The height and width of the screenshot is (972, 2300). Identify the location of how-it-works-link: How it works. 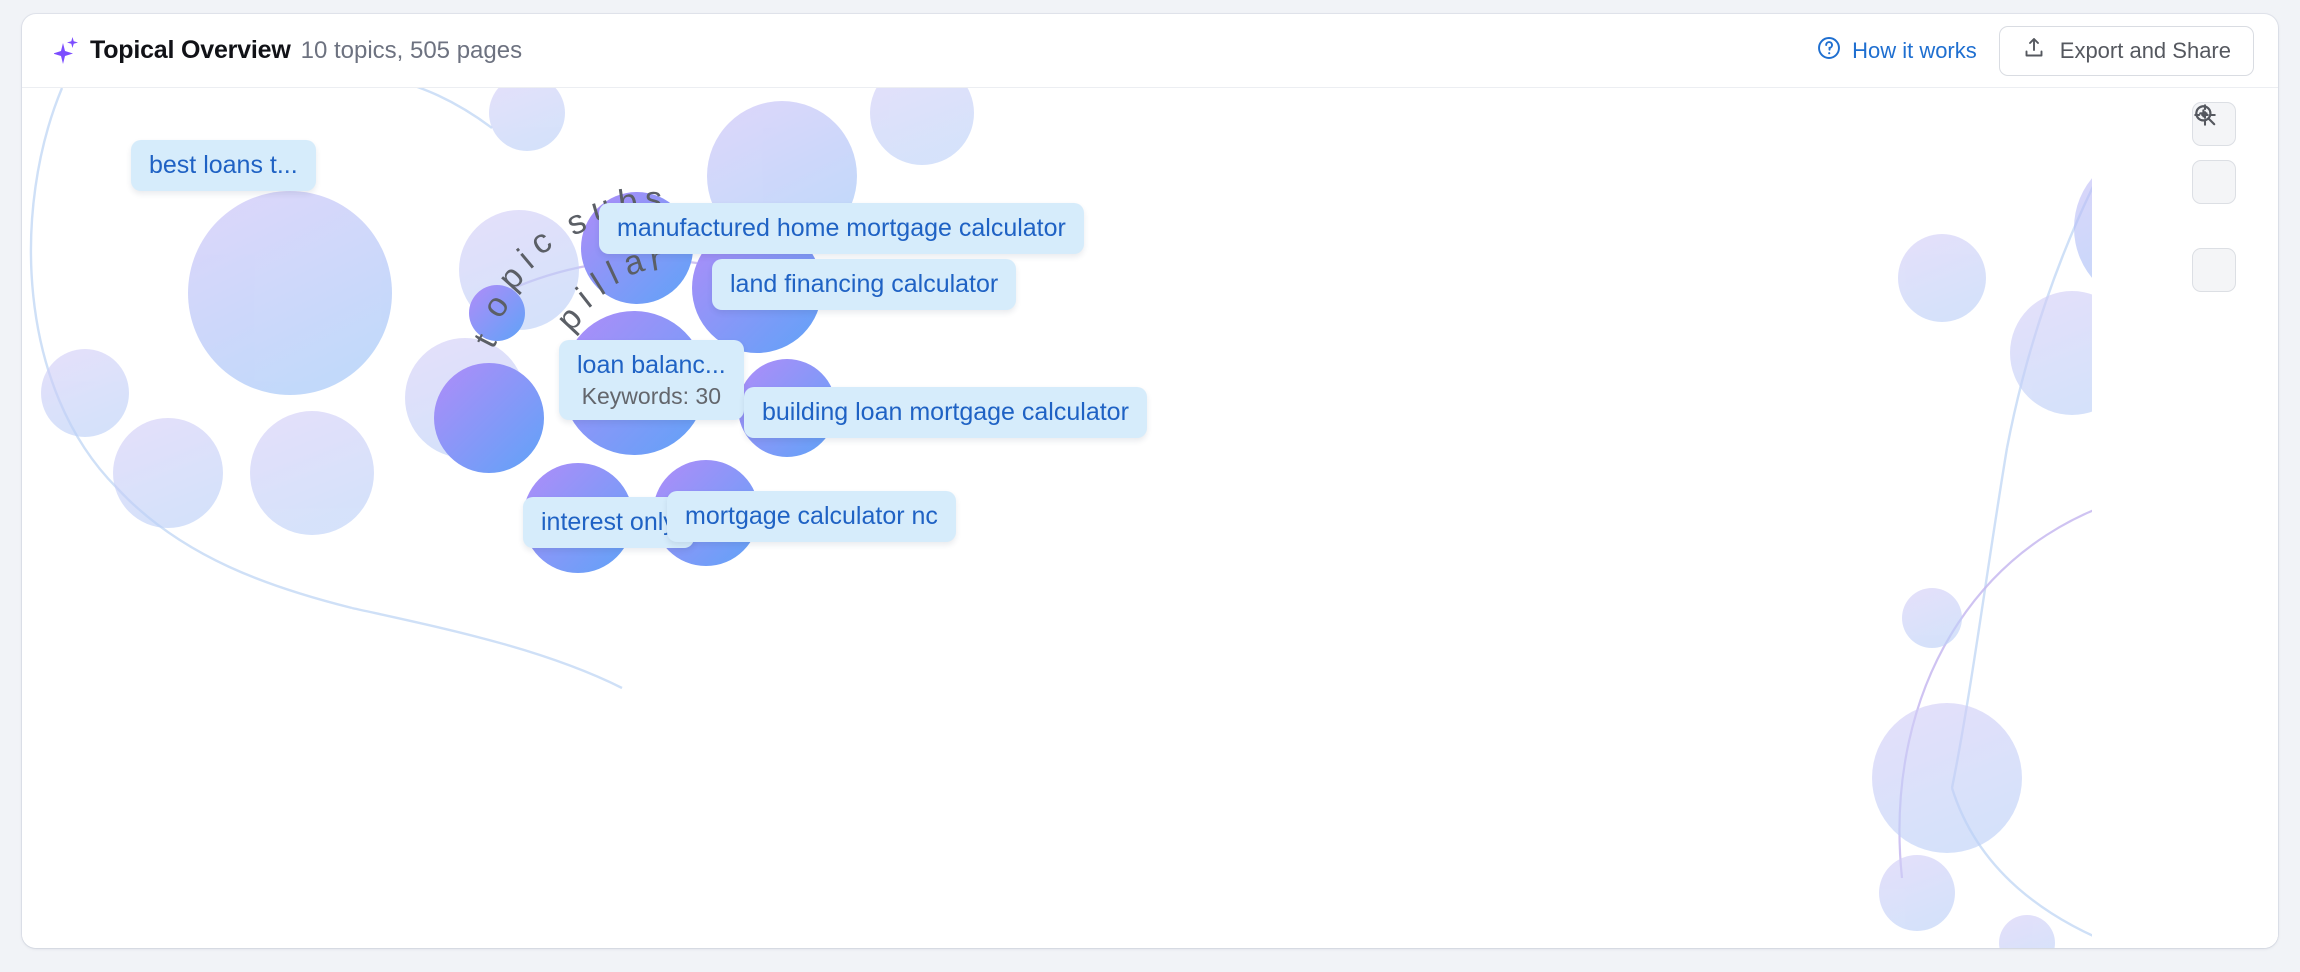
(1896, 51).